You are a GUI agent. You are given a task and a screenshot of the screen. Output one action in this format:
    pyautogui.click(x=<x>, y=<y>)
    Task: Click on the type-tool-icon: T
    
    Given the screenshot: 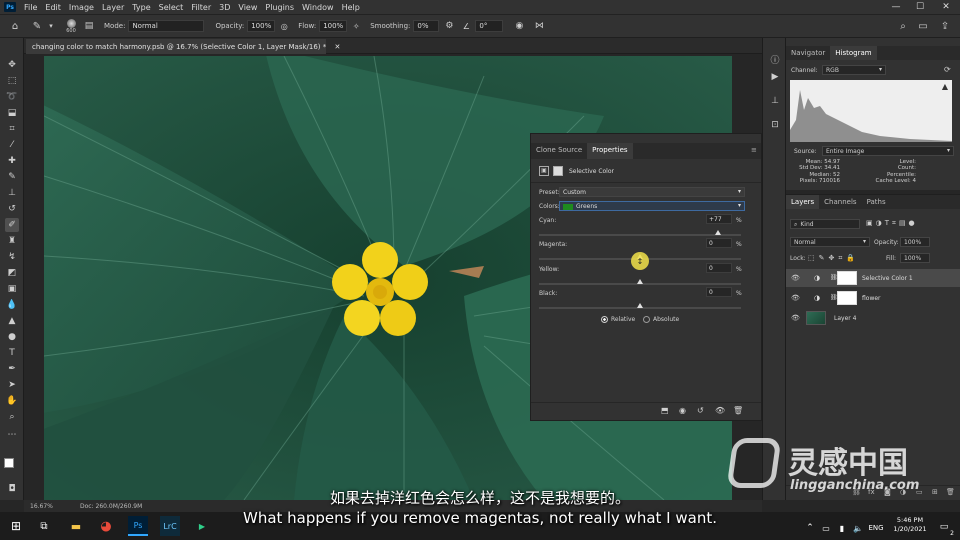 What is the action you would take?
    pyautogui.click(x=12, y=353)
    